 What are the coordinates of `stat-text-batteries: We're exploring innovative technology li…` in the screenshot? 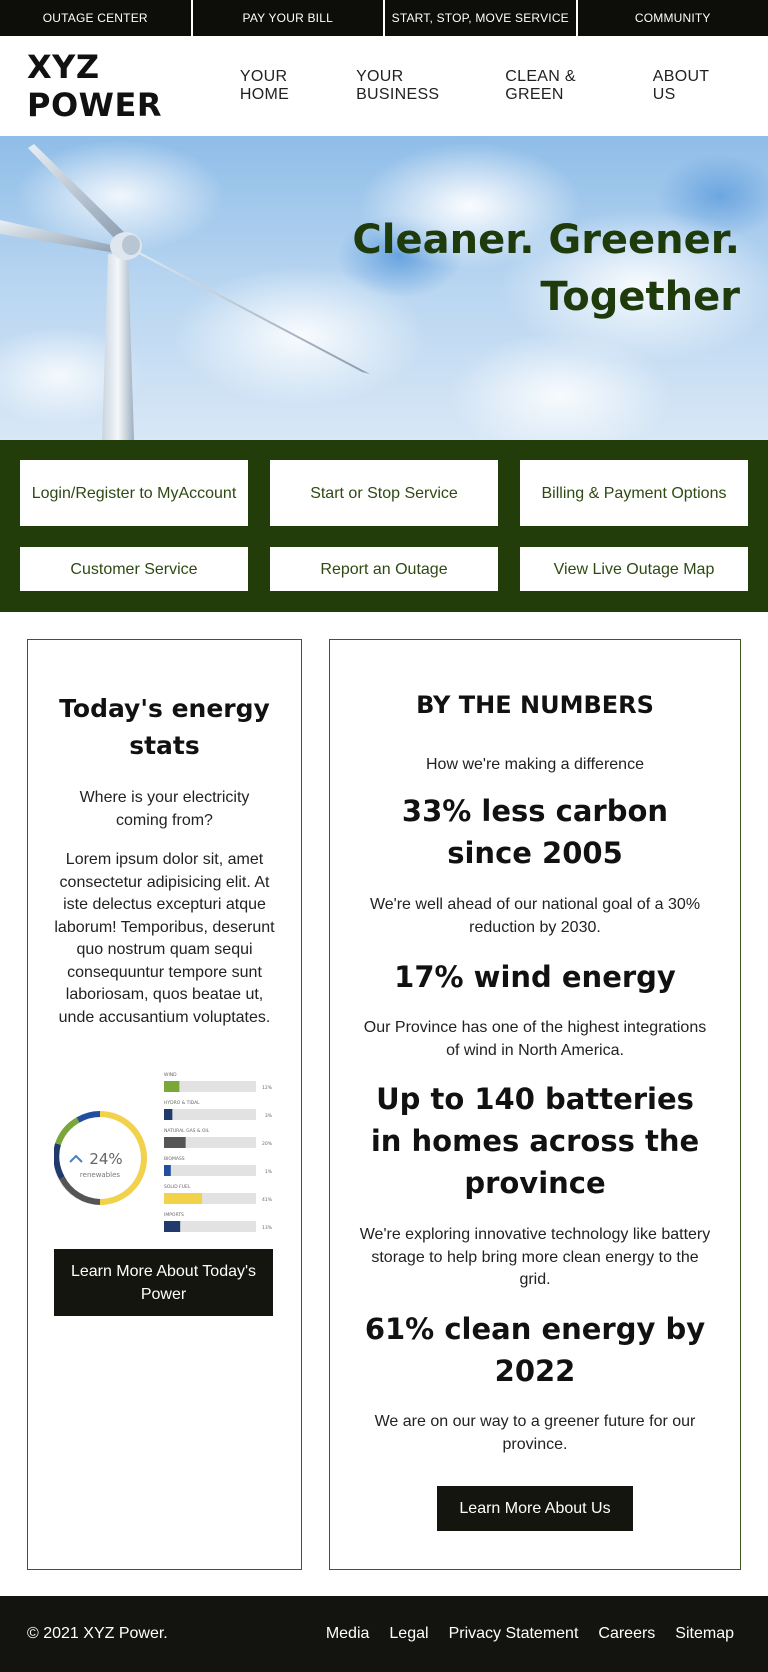 It's located at (535, 1257).